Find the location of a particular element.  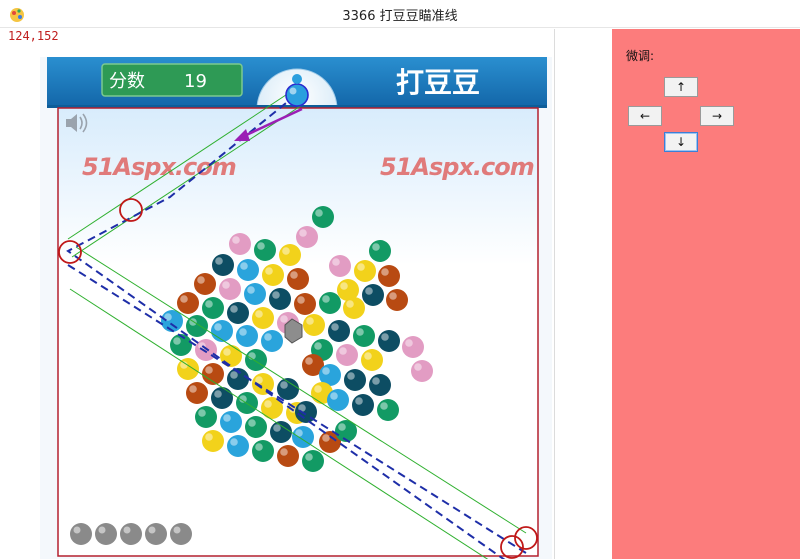

window-title: 3366 打豆豆瞄准线 is located at coordinates (400, 16).